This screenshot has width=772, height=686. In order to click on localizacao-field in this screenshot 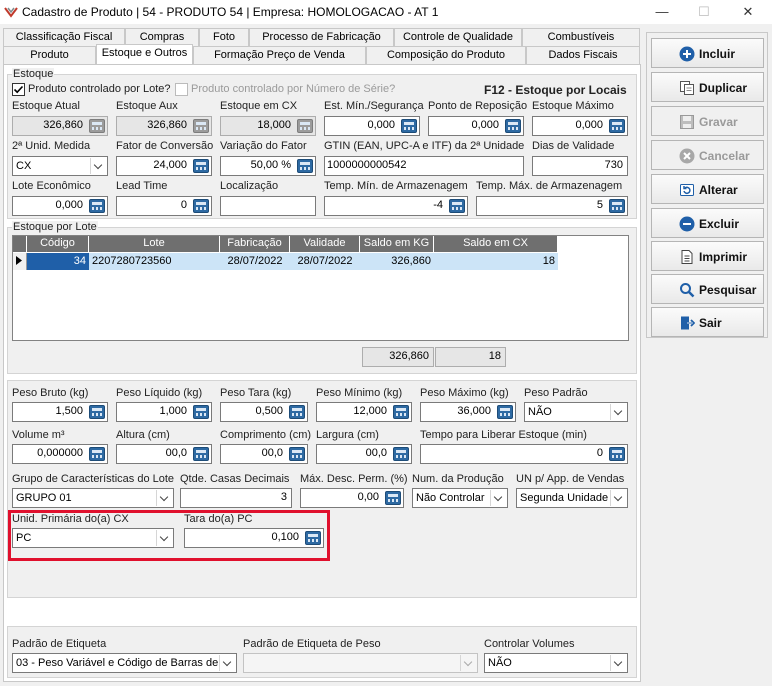, I will do `click(268, 206)`.